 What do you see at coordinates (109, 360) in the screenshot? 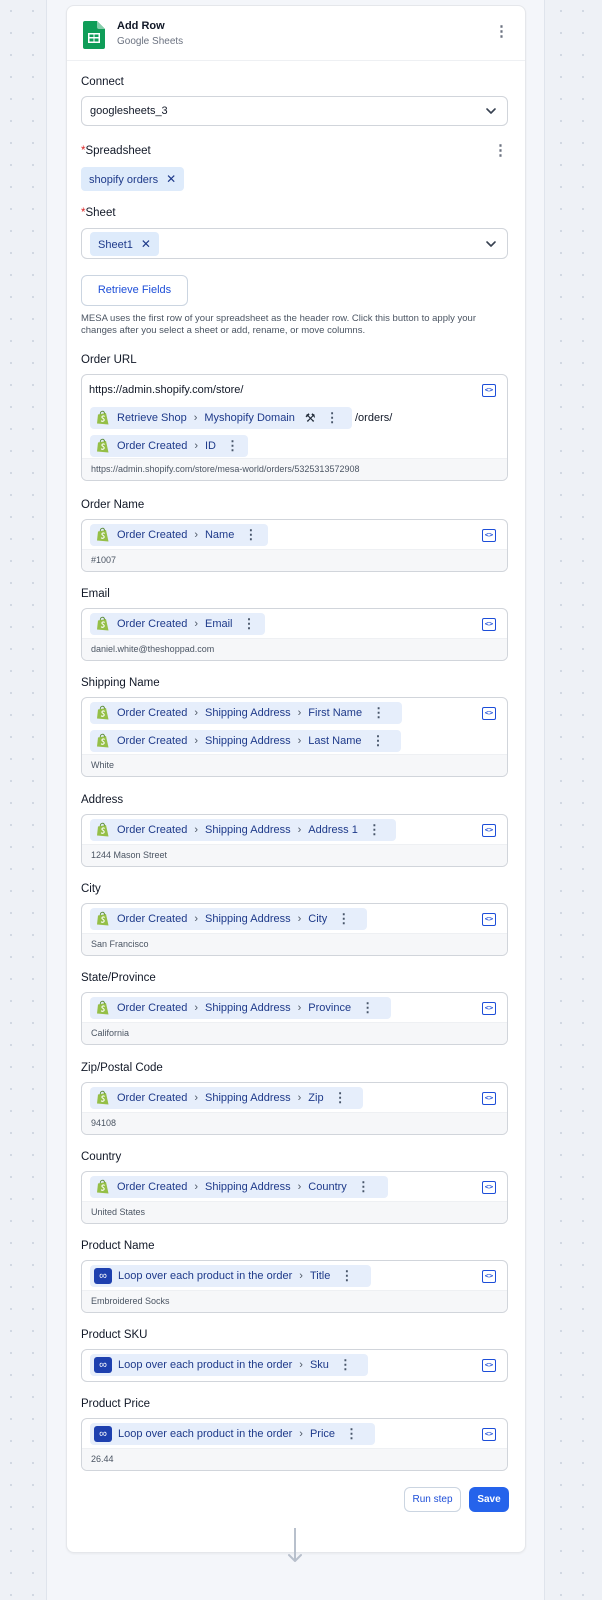
I see `order-url-label: Order URL` at bounding box center [109, 360].